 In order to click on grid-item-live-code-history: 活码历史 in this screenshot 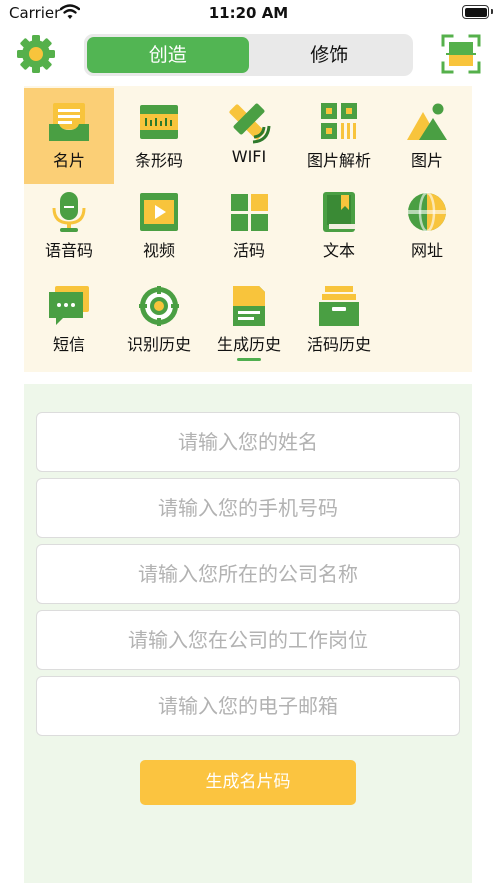, I will do `click(339, 319)`.